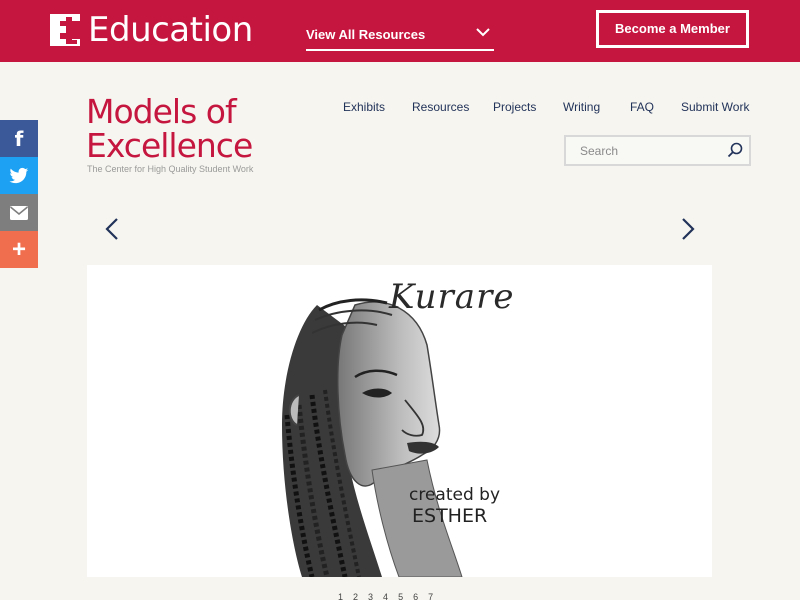 Image resolution: width=800 pixels, height=600 pixels. What do you see at coordinates (385, 596) in the screenshot?
I see `pager-item: 4` at bounding box center [385, 596].